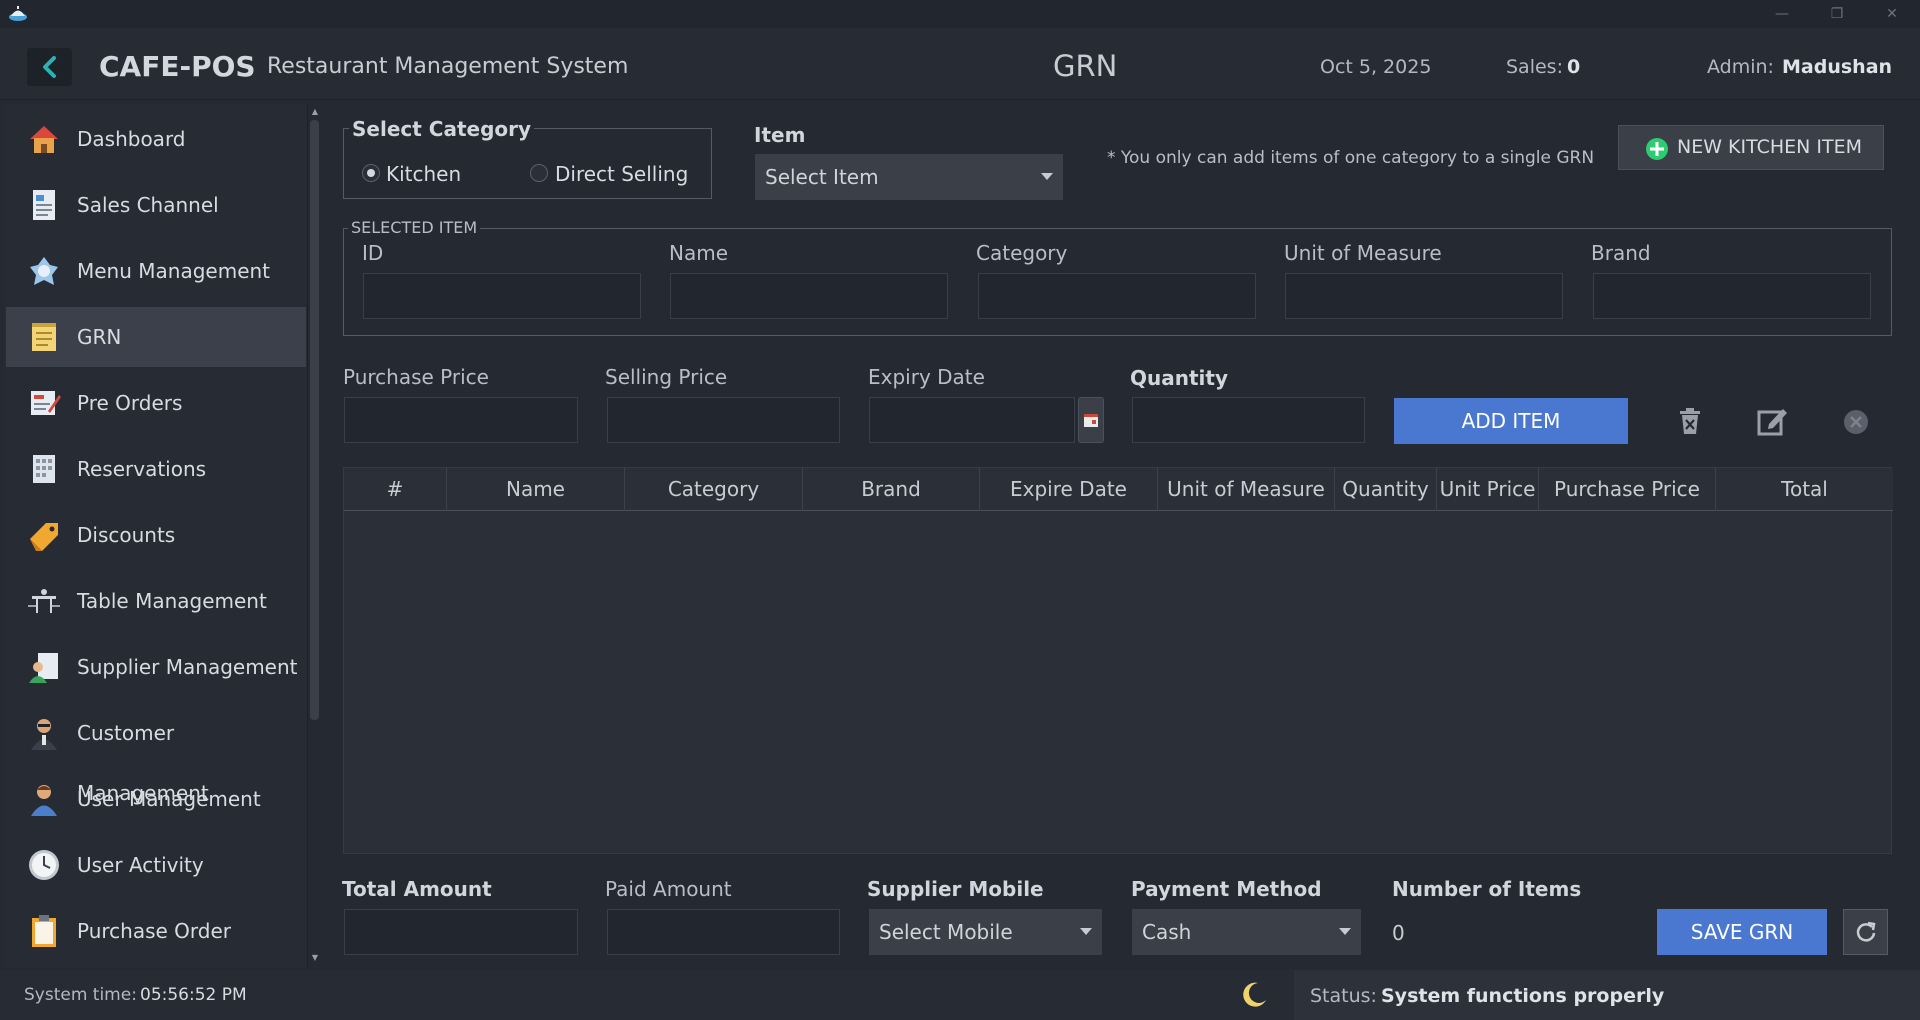  I want to click on column-header-quantity: Quantity, so click(1386, 489).